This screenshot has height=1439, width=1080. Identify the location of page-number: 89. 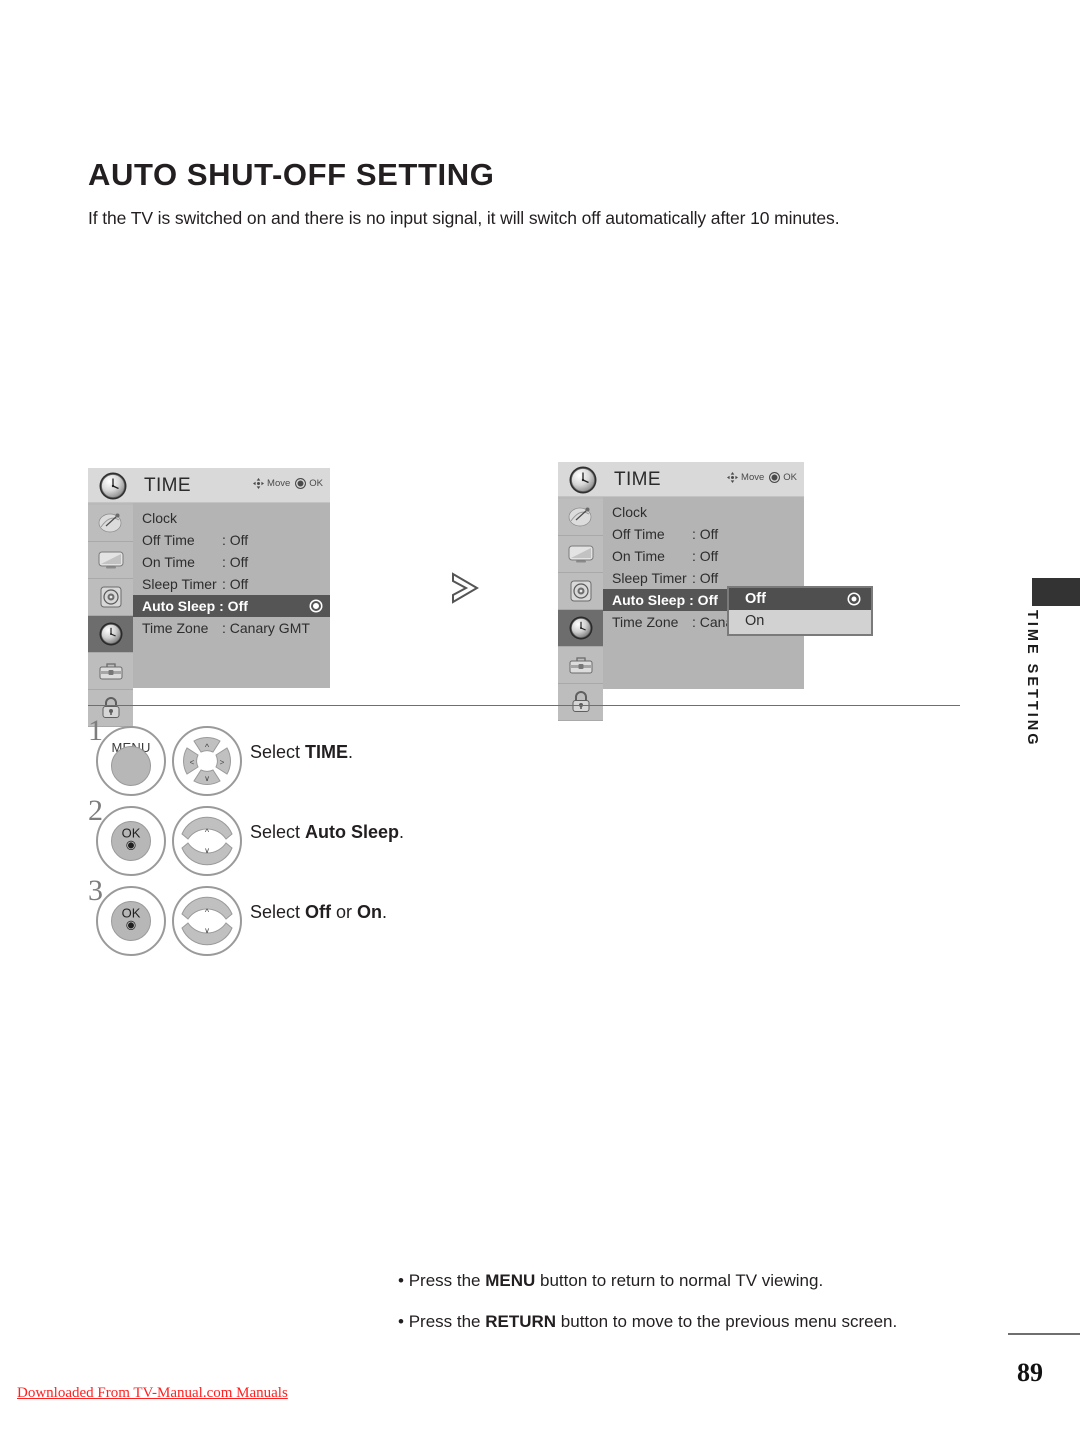
(1030, 1372).